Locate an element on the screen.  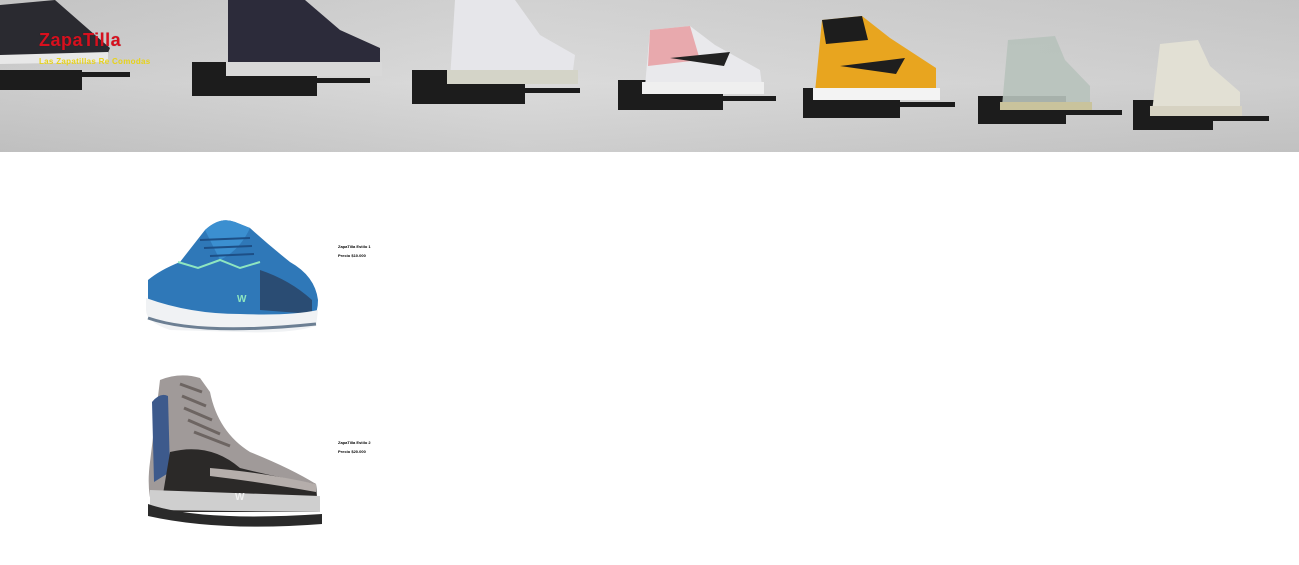
site-tagline: Las Zapatillas Re Comodas is located at coordinates (95, 61).